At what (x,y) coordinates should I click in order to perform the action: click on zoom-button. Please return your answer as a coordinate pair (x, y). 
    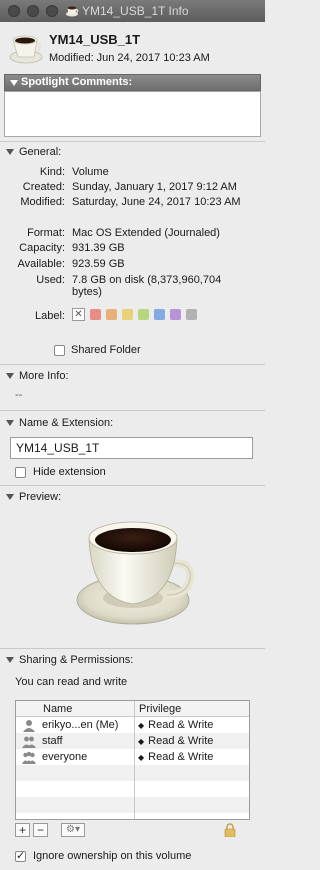
    Looking at the image, I should click on (52, 11).